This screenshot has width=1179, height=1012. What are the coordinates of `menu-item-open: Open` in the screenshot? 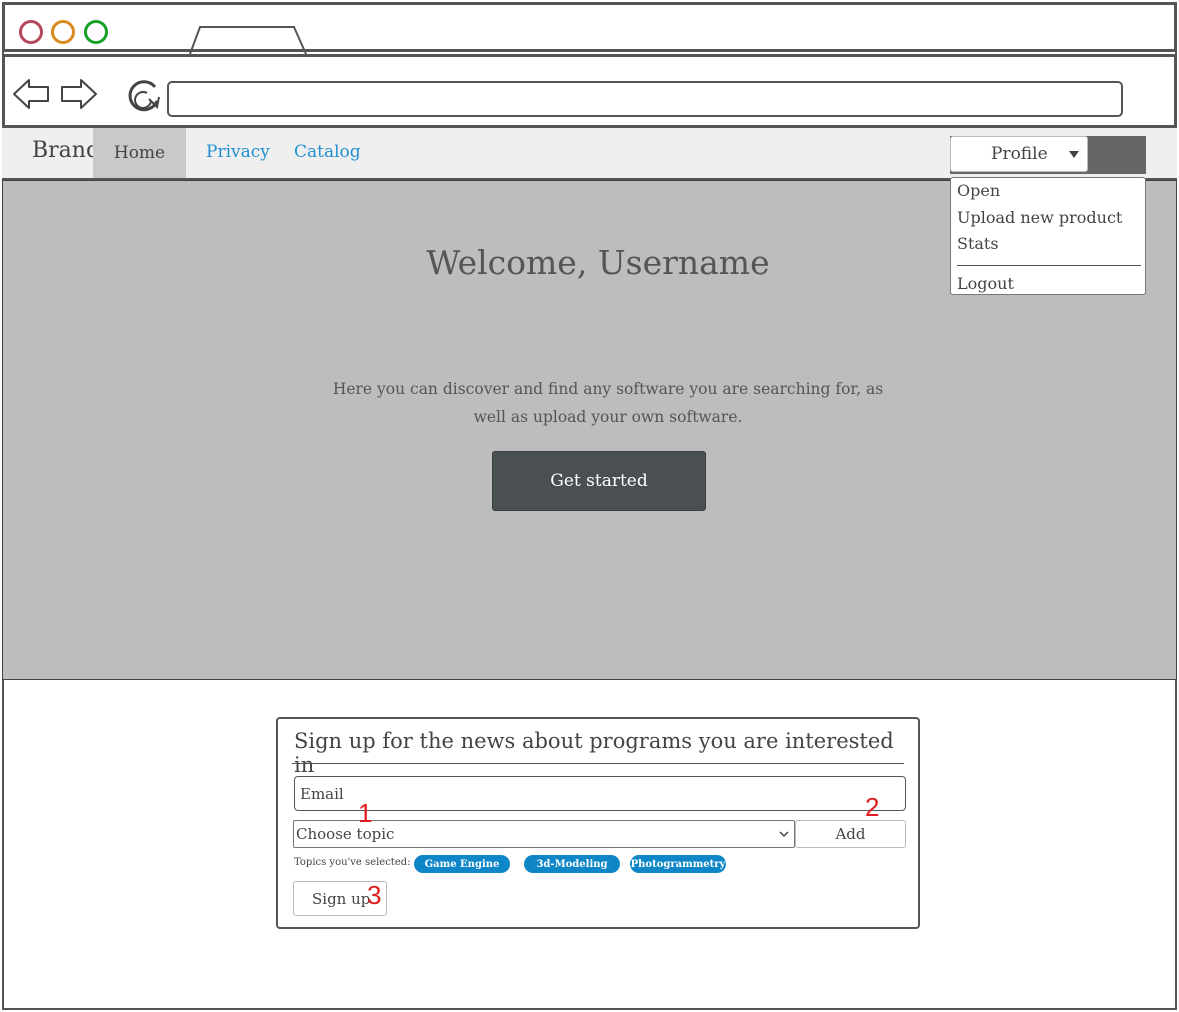 It's located at (978, 190).